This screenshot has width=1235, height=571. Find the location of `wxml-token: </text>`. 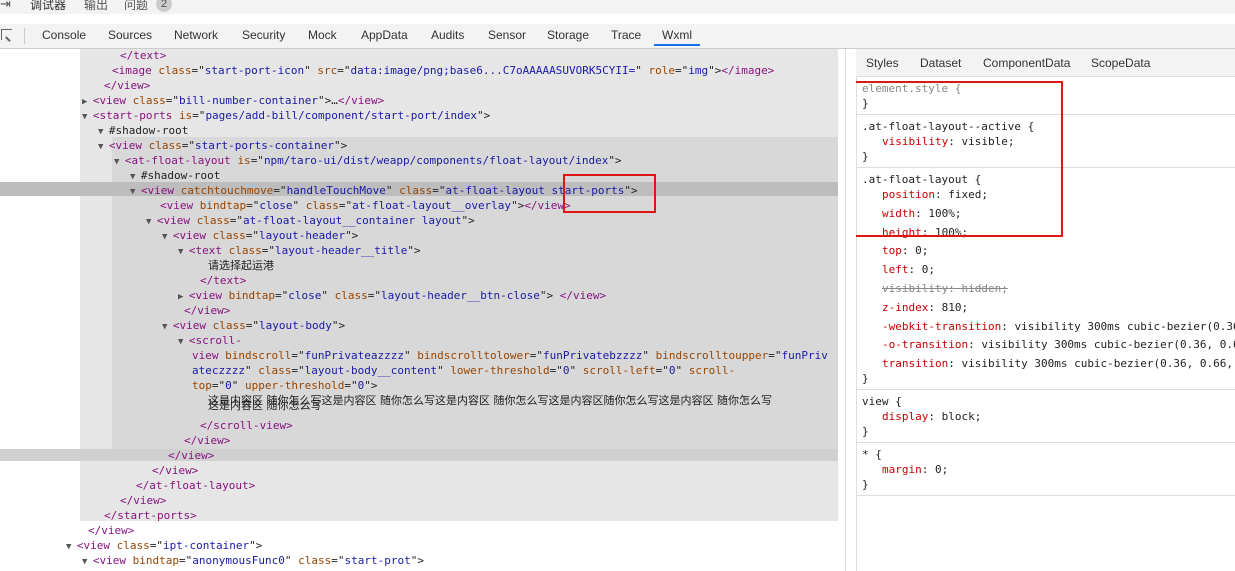

wxml-token: </text> is located at coordinates (143, 55).